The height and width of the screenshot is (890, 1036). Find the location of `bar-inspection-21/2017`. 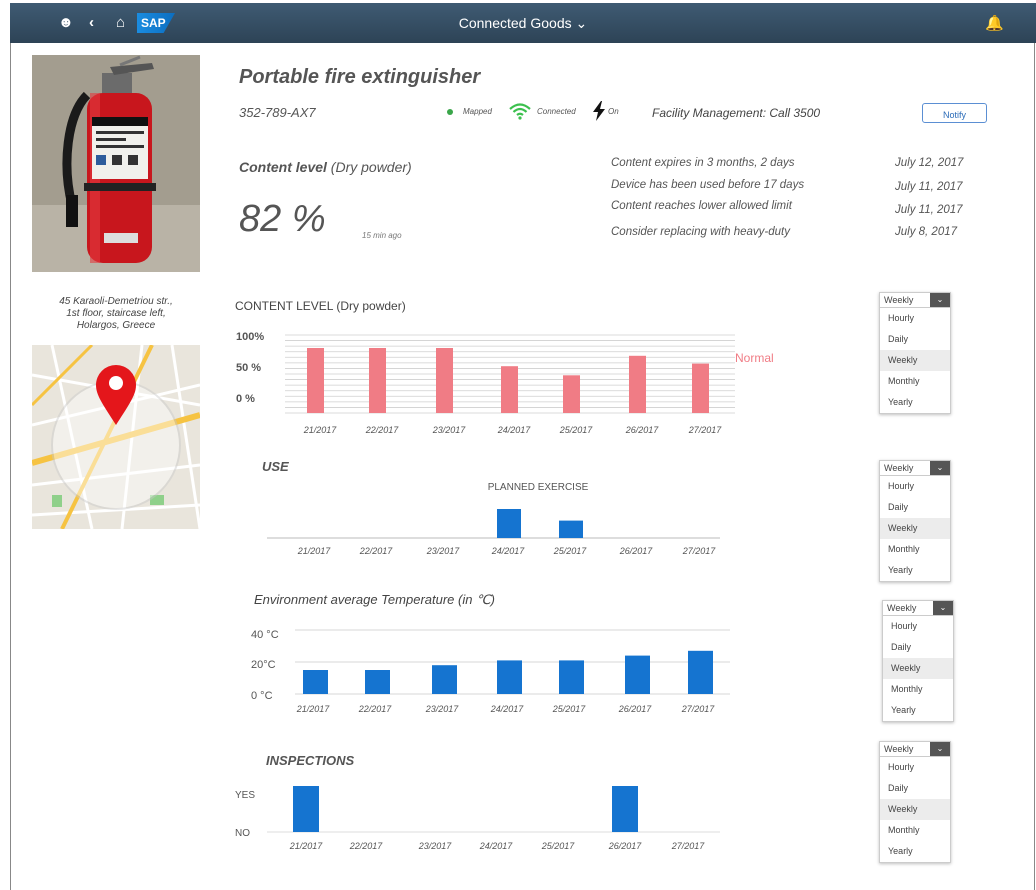

bar-inspection-21/2017 is located at coordinates (306, 809).